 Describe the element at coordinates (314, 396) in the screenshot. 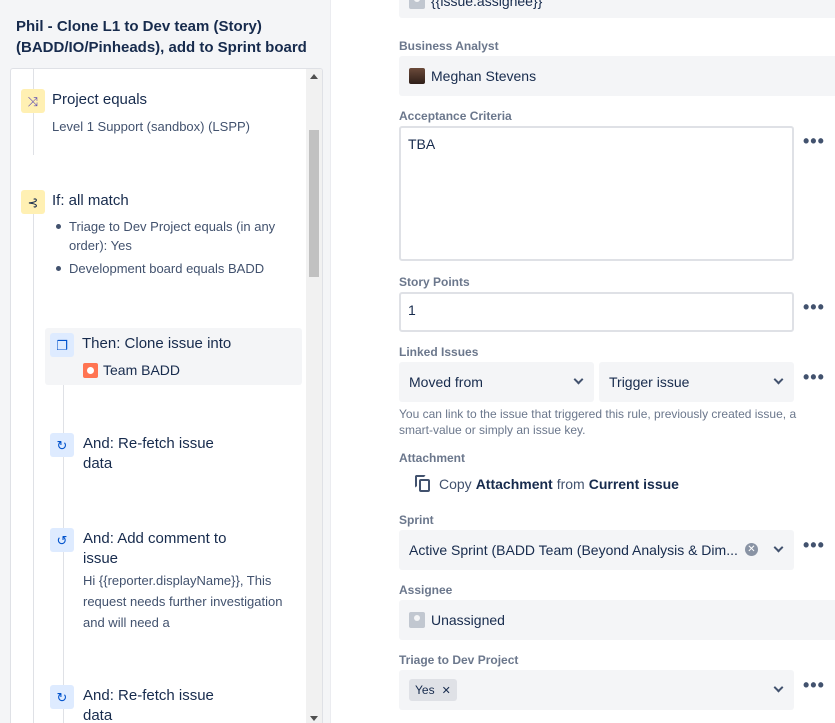

I see `scrollbar` at that location.